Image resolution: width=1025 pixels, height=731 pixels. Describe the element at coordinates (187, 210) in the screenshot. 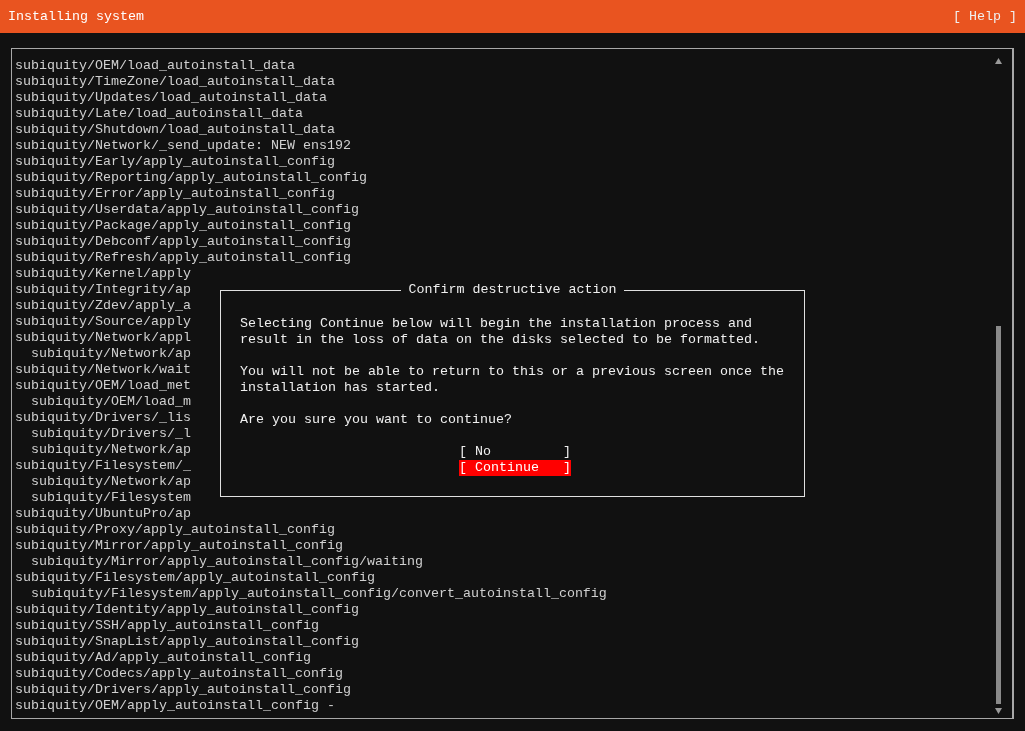

I see `log-line: subiquity/Userdata/apply_autoinstall_config` at that location.